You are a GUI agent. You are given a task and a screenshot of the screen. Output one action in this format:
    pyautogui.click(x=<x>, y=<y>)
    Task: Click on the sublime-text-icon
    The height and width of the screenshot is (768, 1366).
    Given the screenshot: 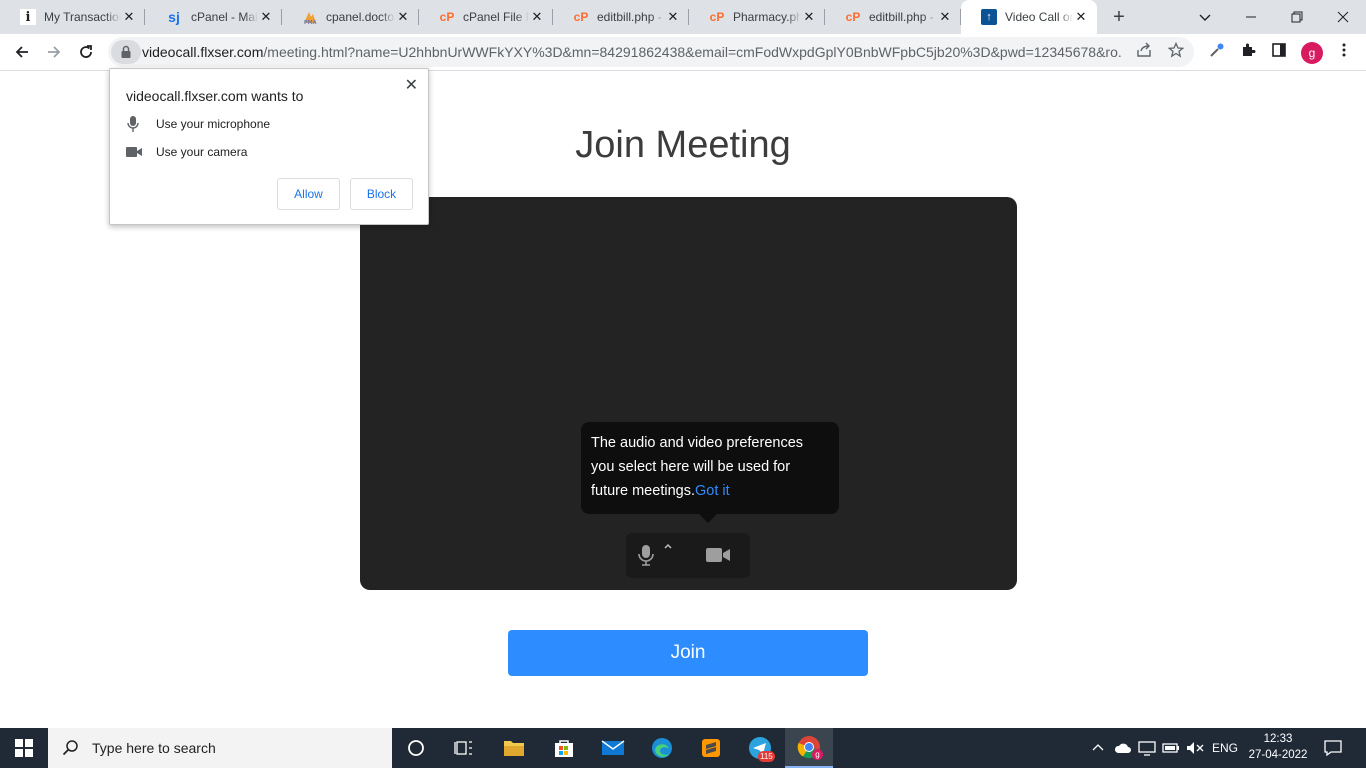 What is the action you would take?
    pyautogui.click(x=711, y=748)
    